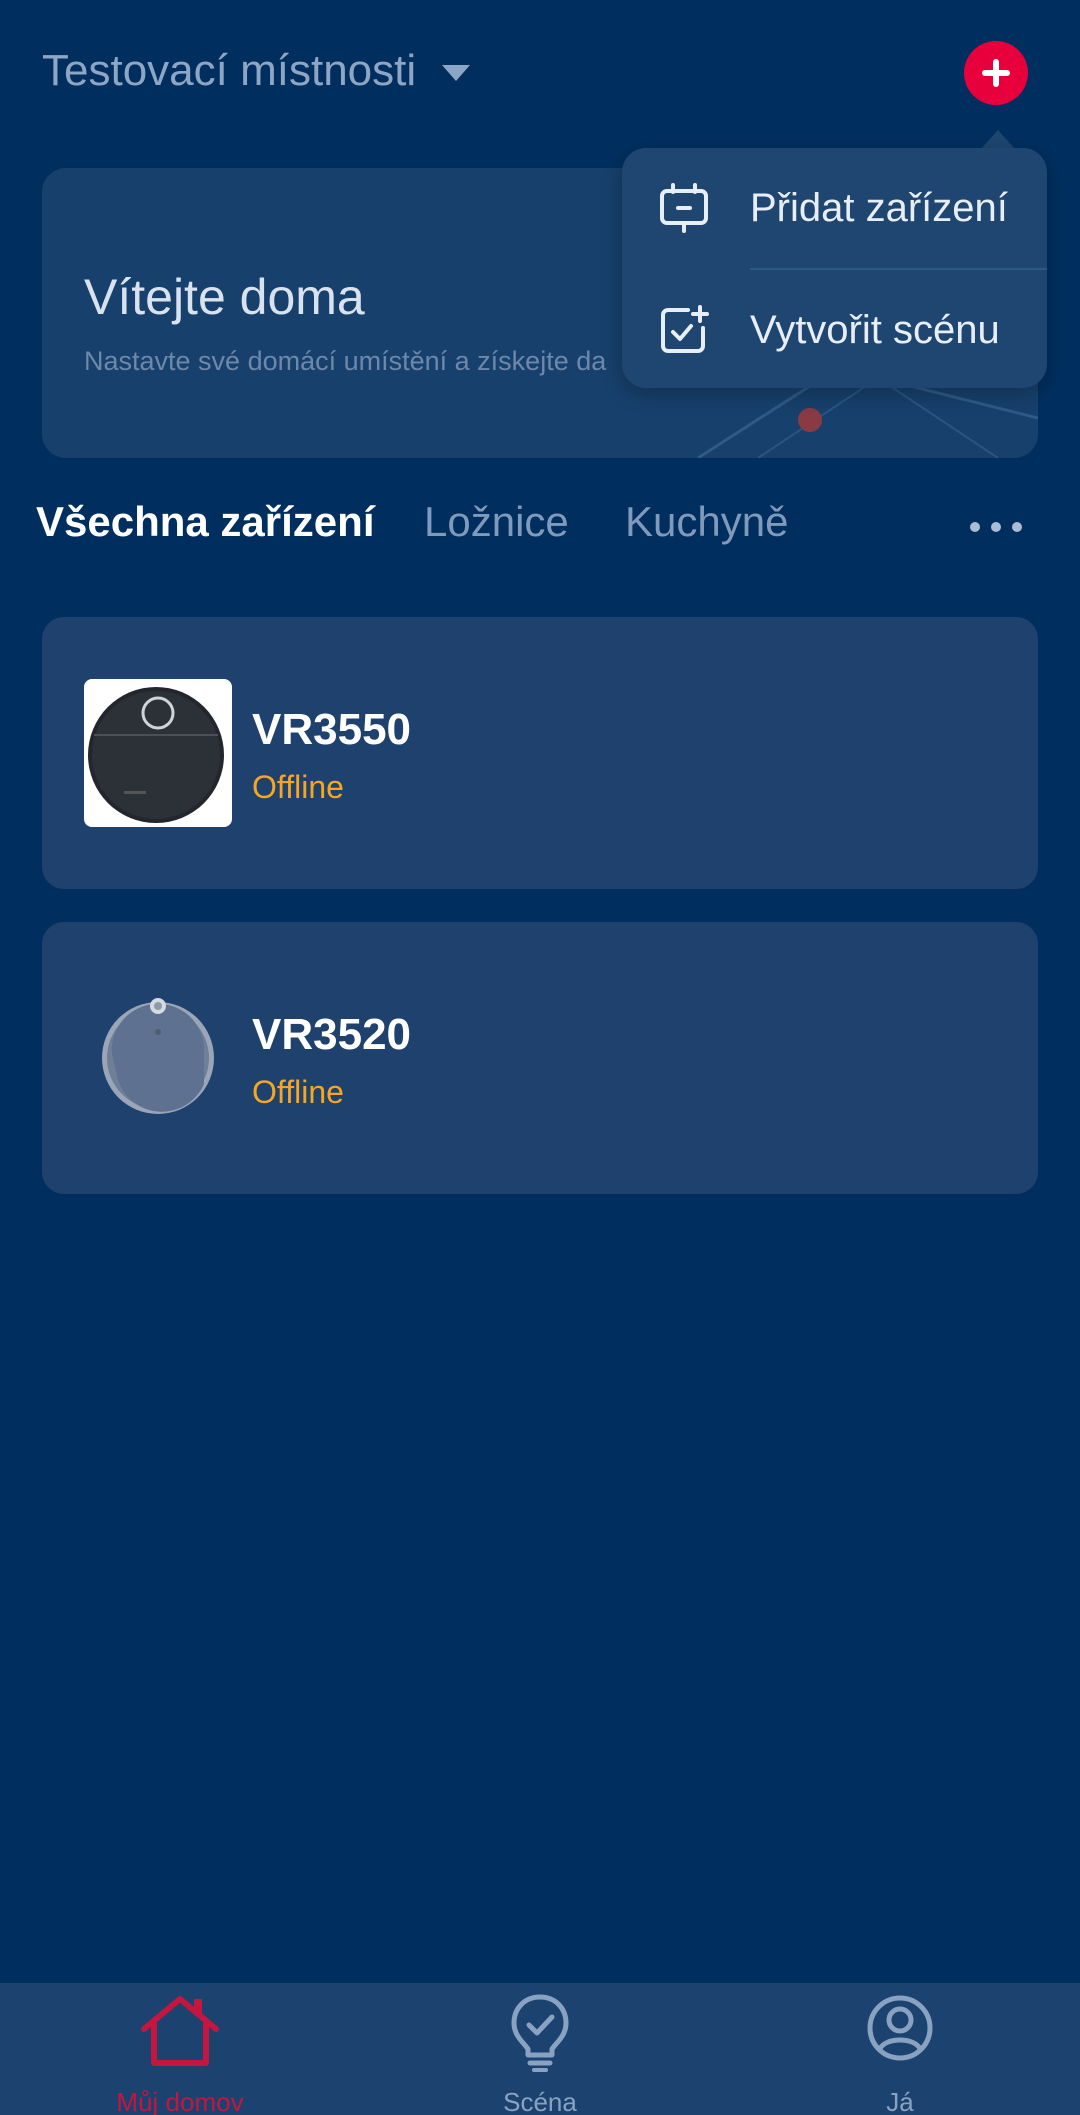  I want to click on add-menu: Přidat zařízení Vytvořit scénu, so click(834, 268).